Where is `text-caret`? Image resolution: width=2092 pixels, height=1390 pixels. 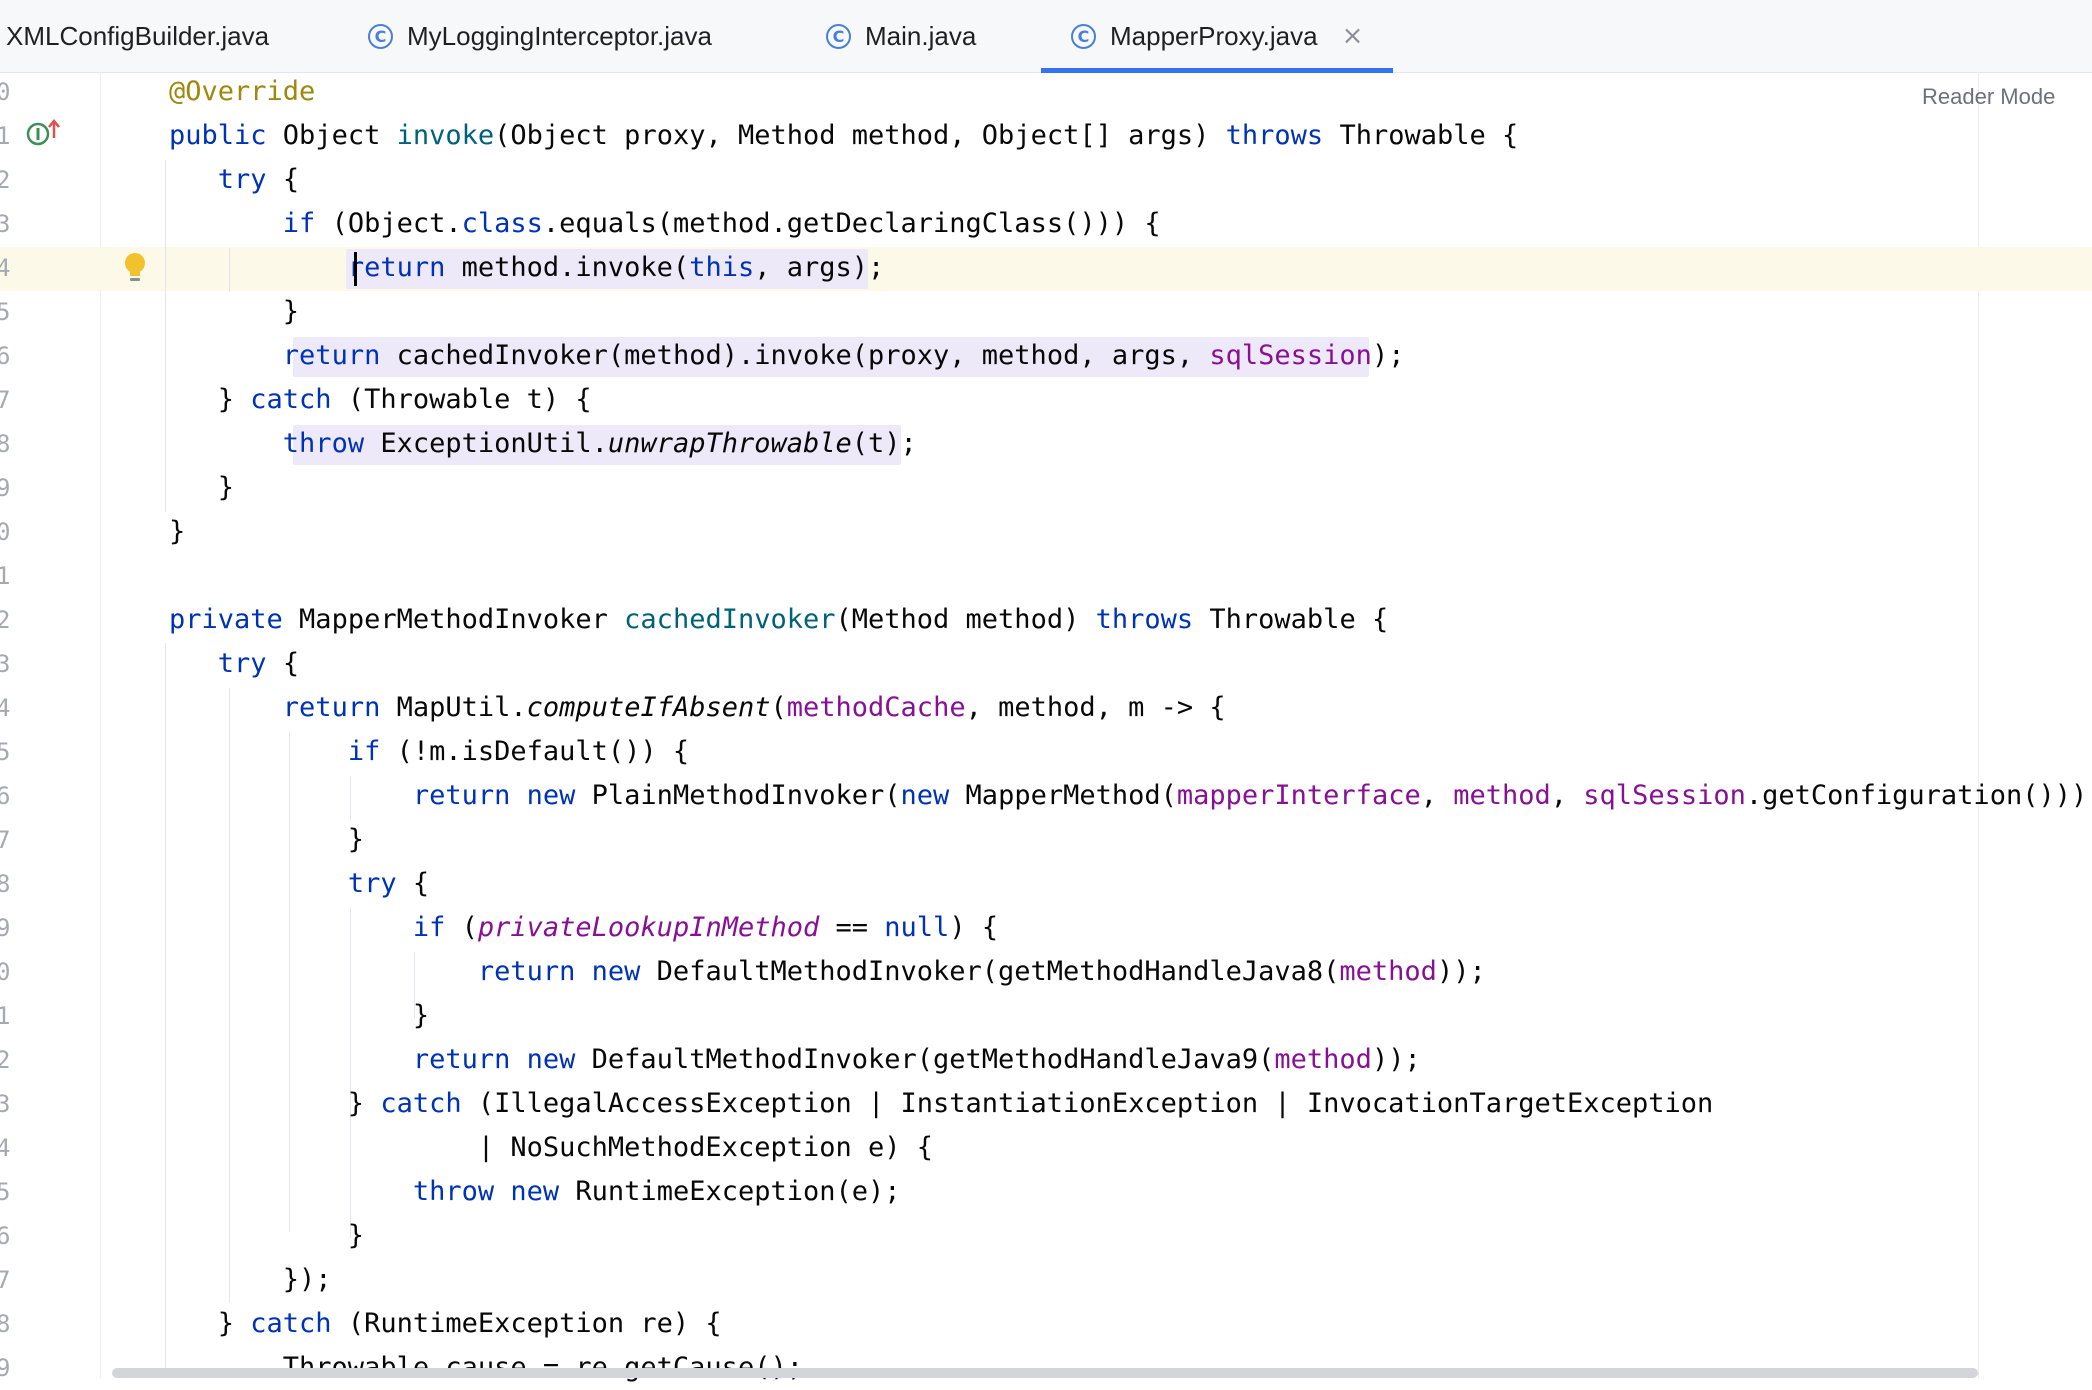 text-caret is located at coordinates (355, 269).